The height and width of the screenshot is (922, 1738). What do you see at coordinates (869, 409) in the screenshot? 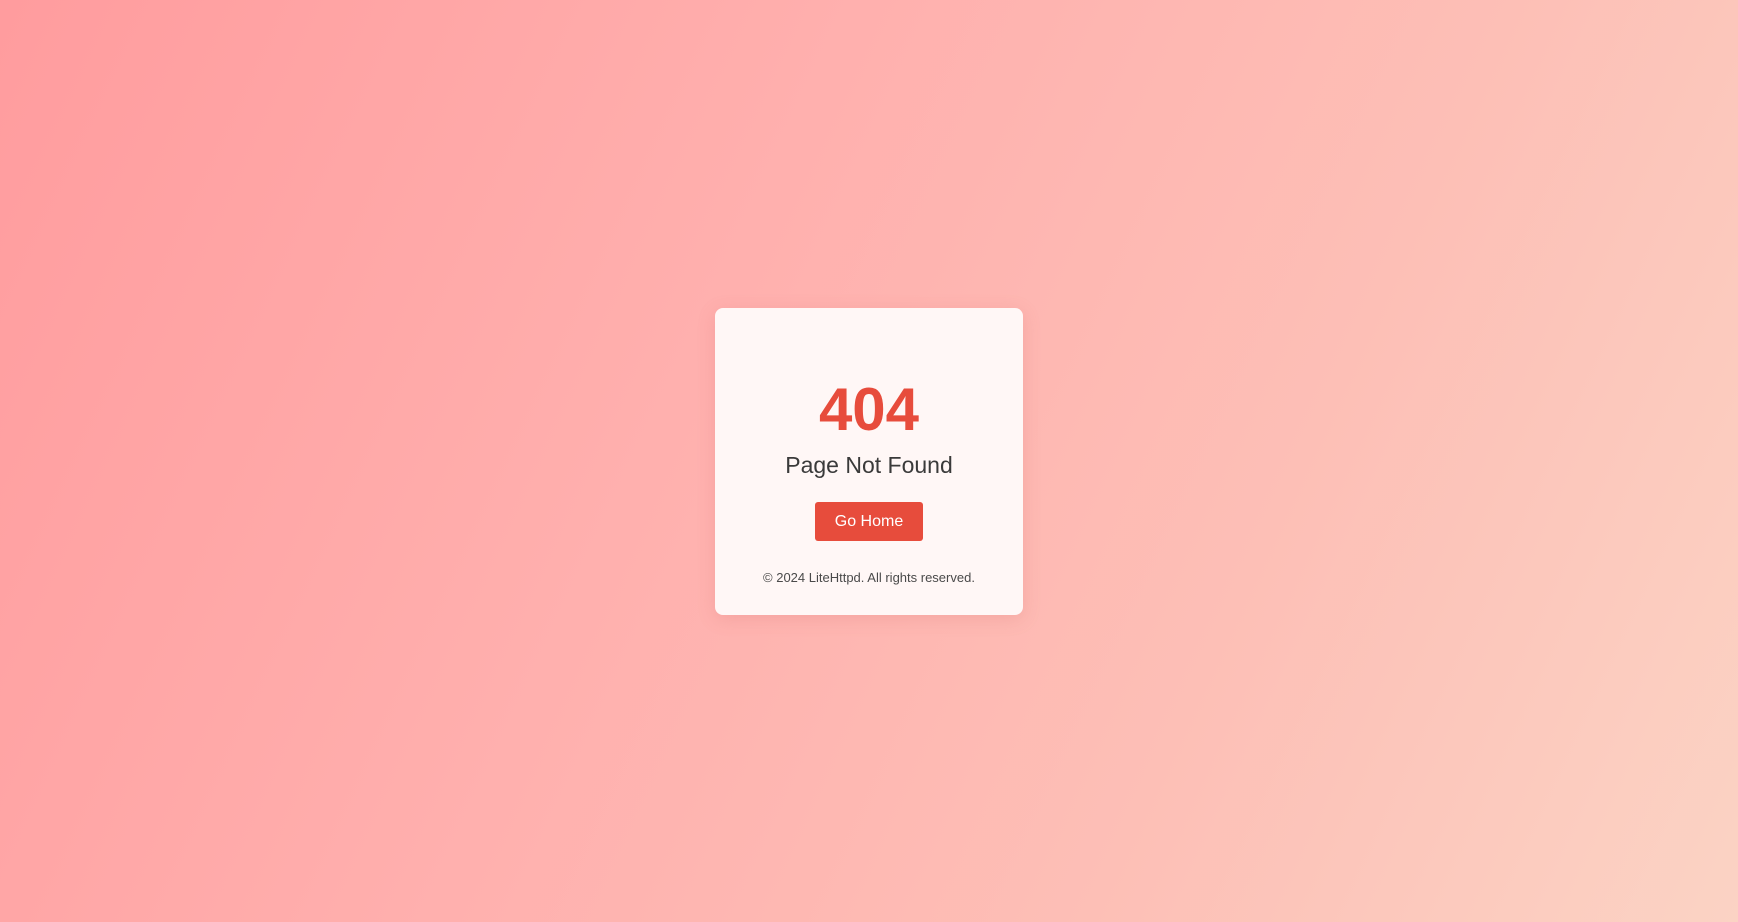
I see `error-code: 404` at bounding box center [869, 409].